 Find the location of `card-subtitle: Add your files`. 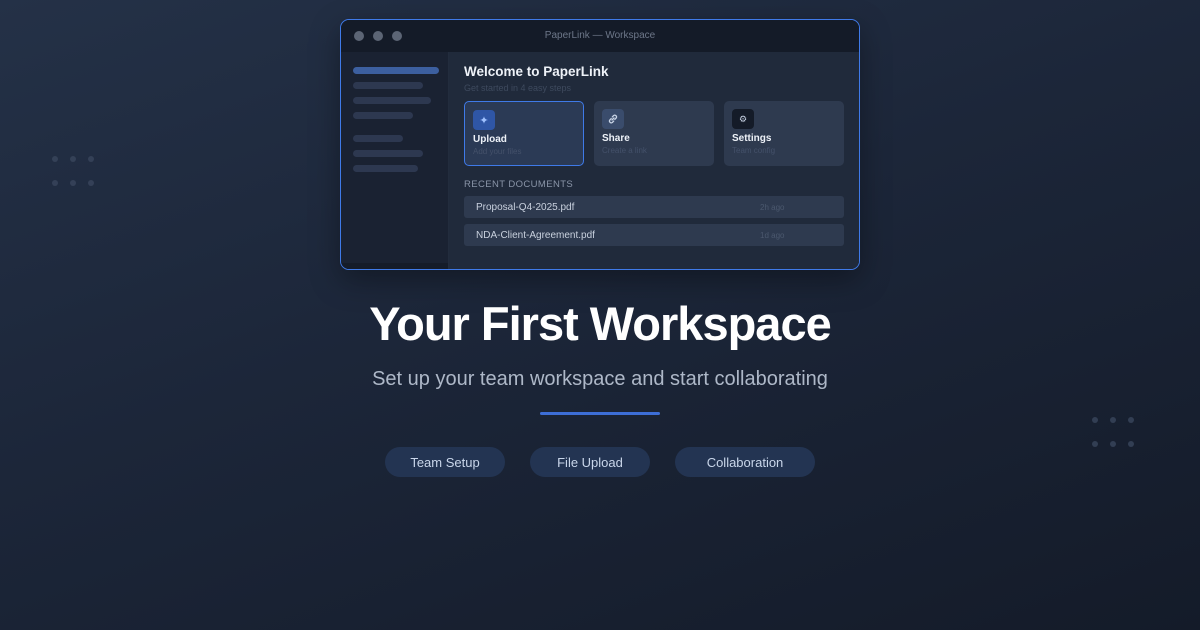

card-subtitle: Add your files is located at coordinates (497, 151).